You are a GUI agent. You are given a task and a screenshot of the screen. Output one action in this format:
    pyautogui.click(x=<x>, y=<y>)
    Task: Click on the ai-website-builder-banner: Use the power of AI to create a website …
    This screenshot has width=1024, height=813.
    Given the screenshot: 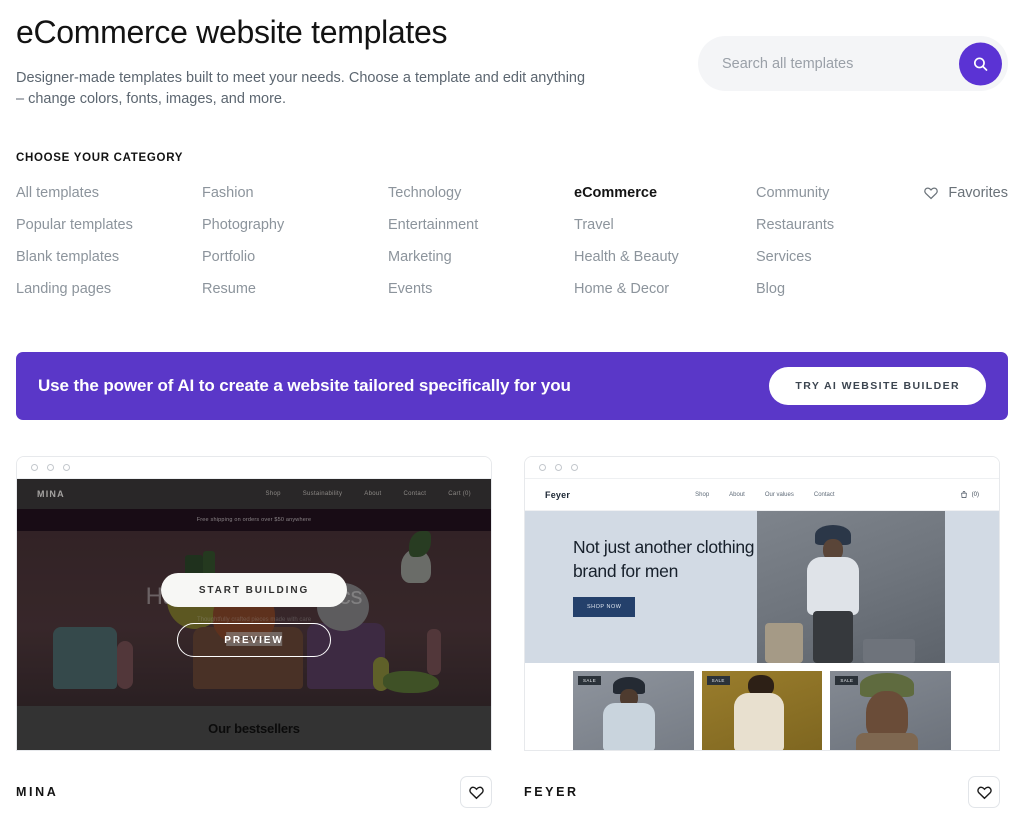 What is the action you would take?
    pyautogui.click(x=512, y=386)
    